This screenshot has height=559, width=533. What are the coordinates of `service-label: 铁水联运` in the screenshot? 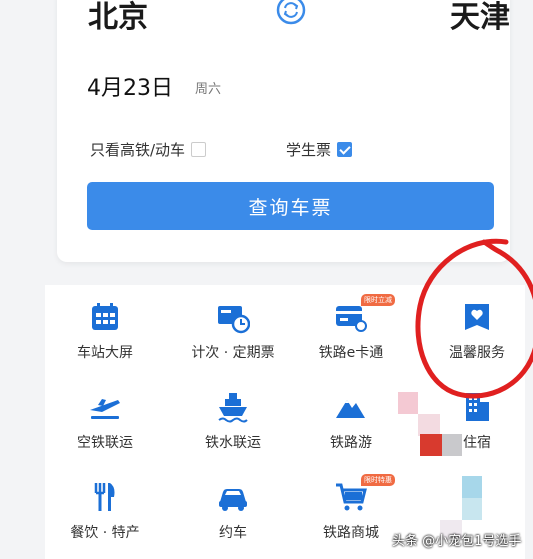 It's located at (233, 443).